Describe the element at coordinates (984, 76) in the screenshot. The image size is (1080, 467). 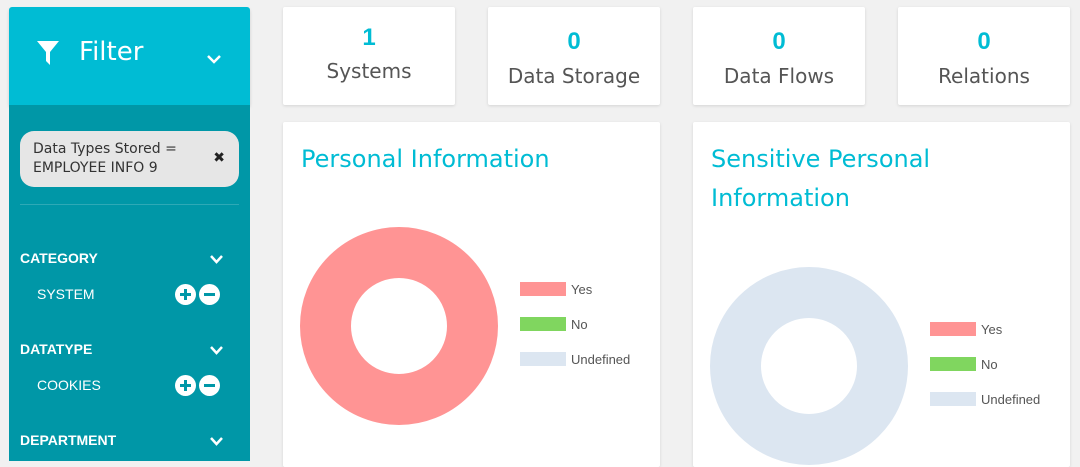
I see `stat-label: Relations` at that location.